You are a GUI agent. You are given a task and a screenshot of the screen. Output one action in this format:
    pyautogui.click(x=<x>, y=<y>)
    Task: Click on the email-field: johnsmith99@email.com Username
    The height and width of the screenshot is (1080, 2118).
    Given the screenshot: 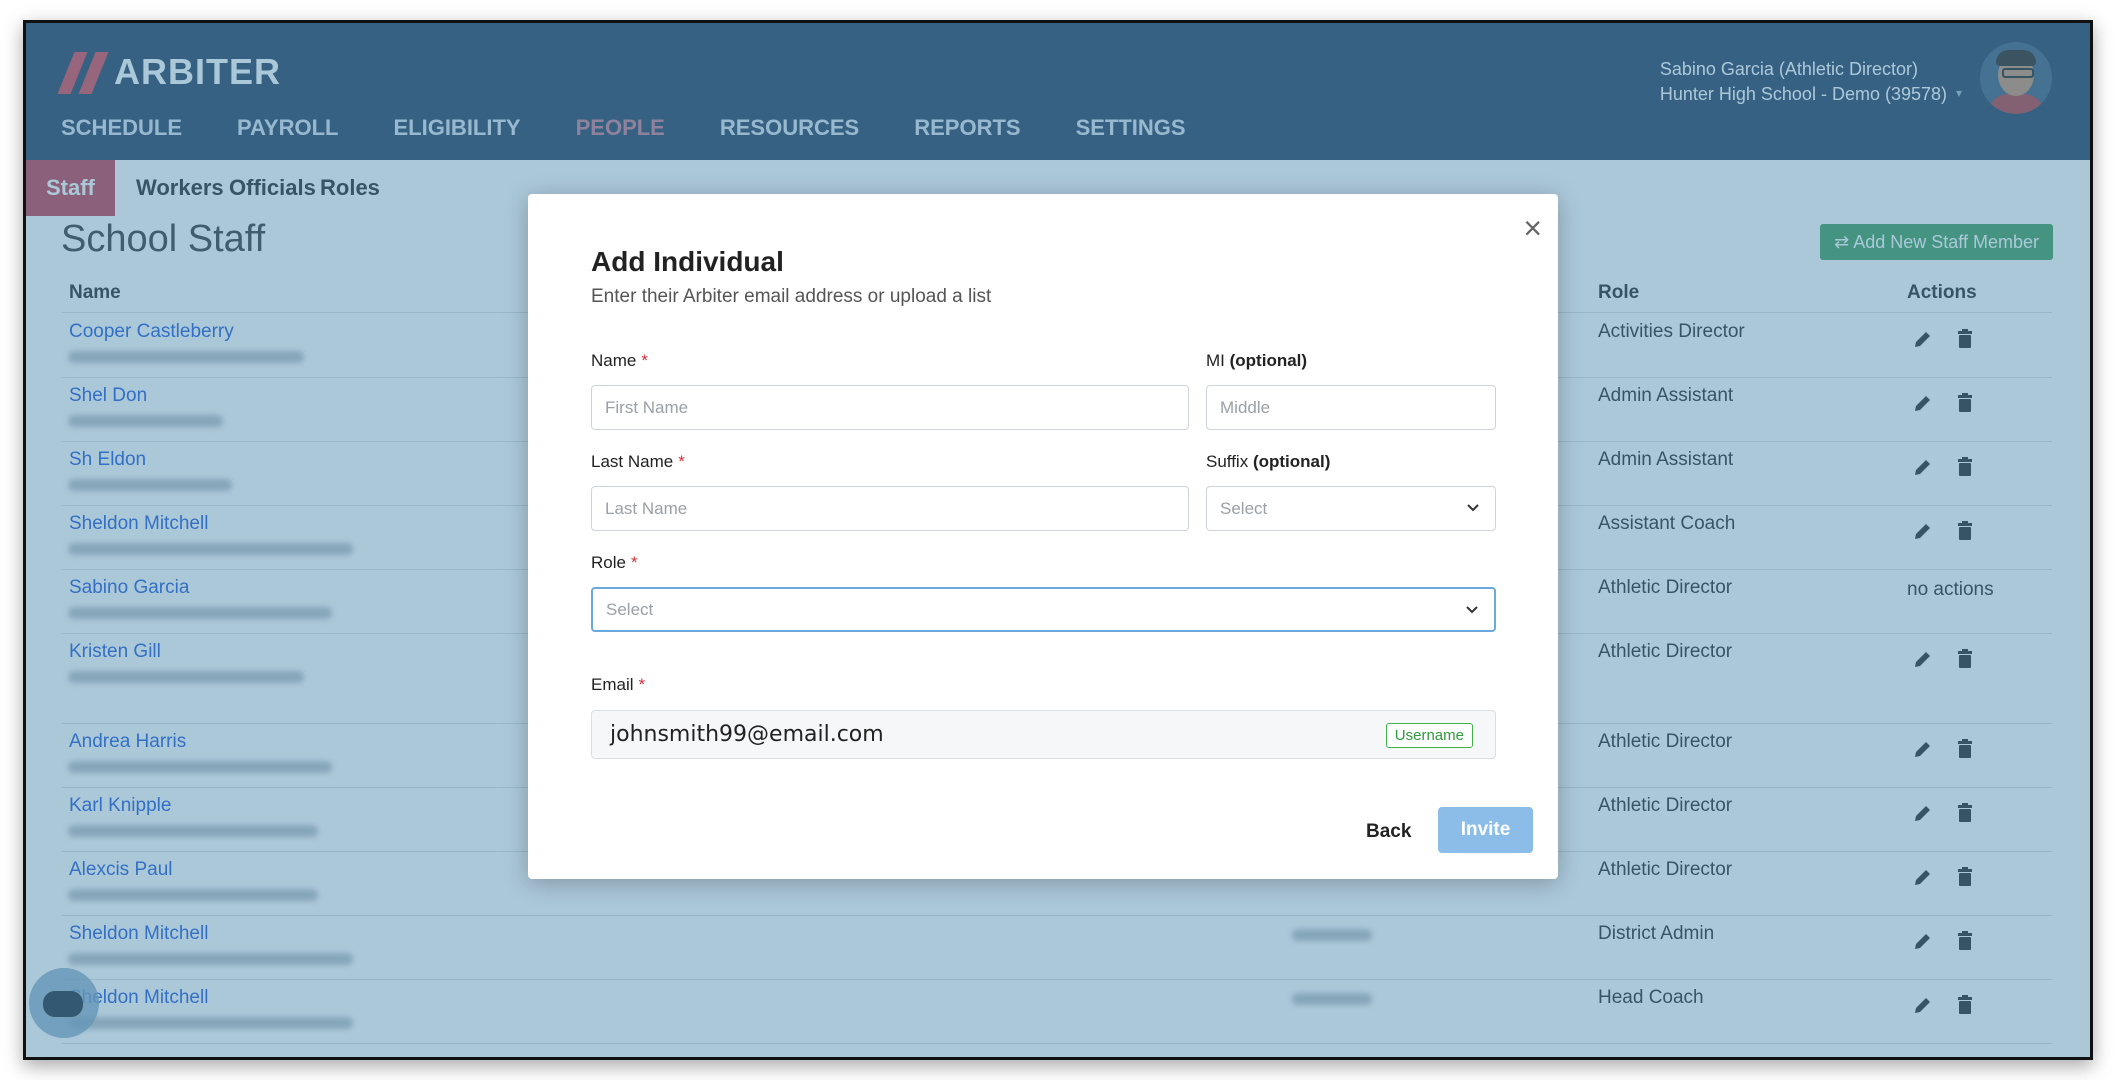 What is the action you would take?
    pyautogui.click(x=1043, y=734)
    